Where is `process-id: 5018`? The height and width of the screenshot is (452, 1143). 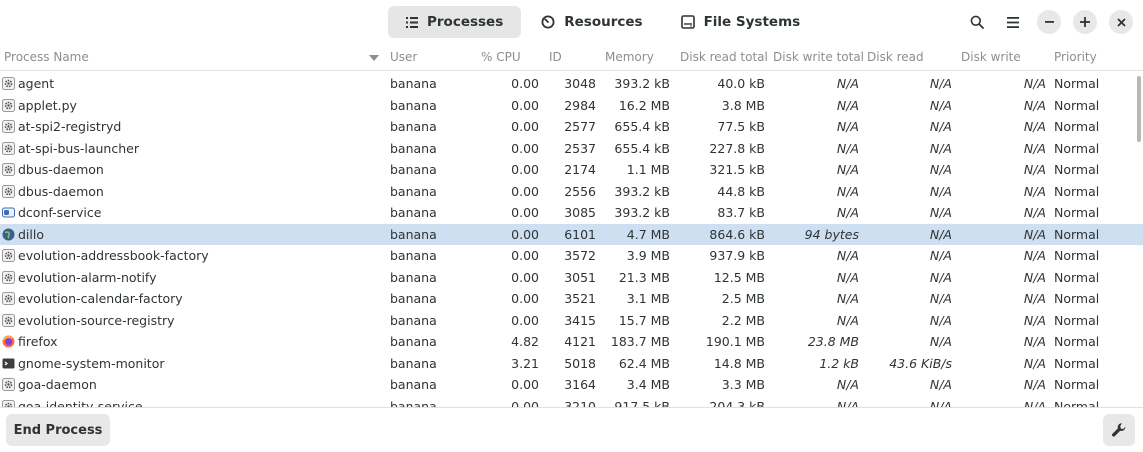
process-id: 5018 is located at coordinates (580, 363).